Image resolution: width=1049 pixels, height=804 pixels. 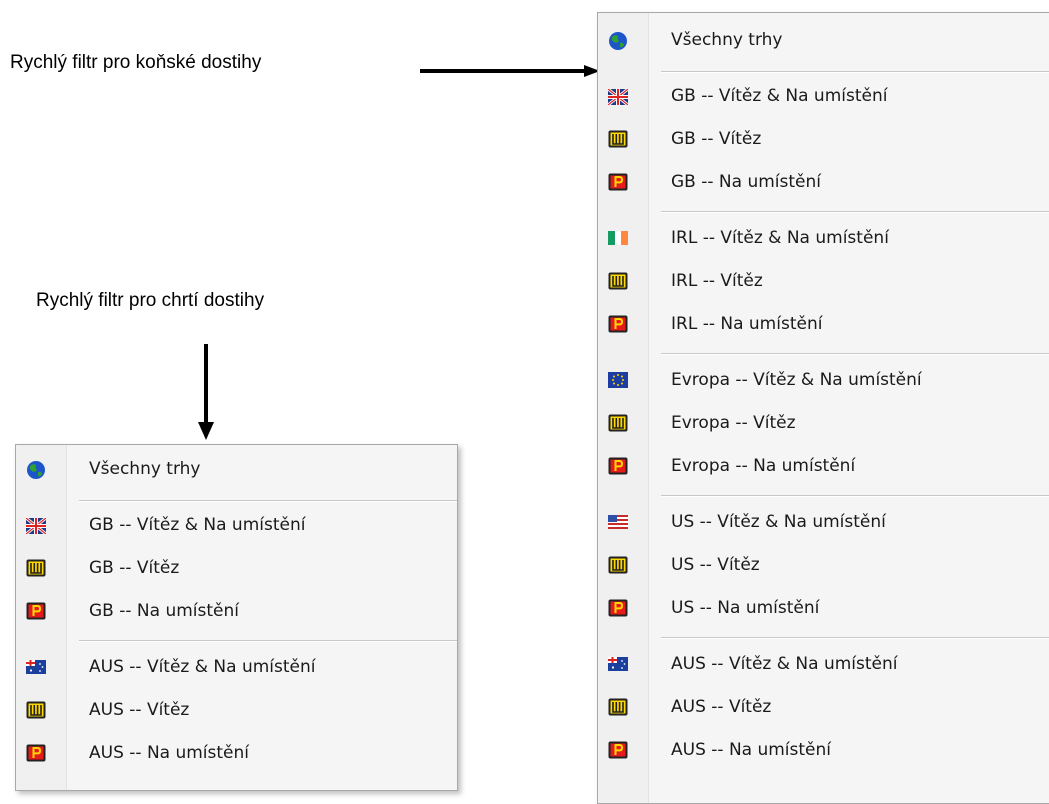 I want to click on menu-item-us-win-place: US -- Vítěz & Na umístění, so click(x=823, y=522).